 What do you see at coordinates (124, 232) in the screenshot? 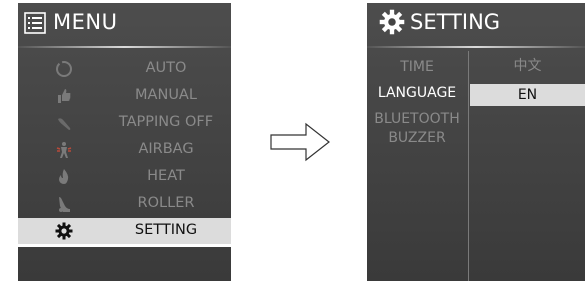
I see `menu-item-setting: SETTING` at bounding box center [124, 232].